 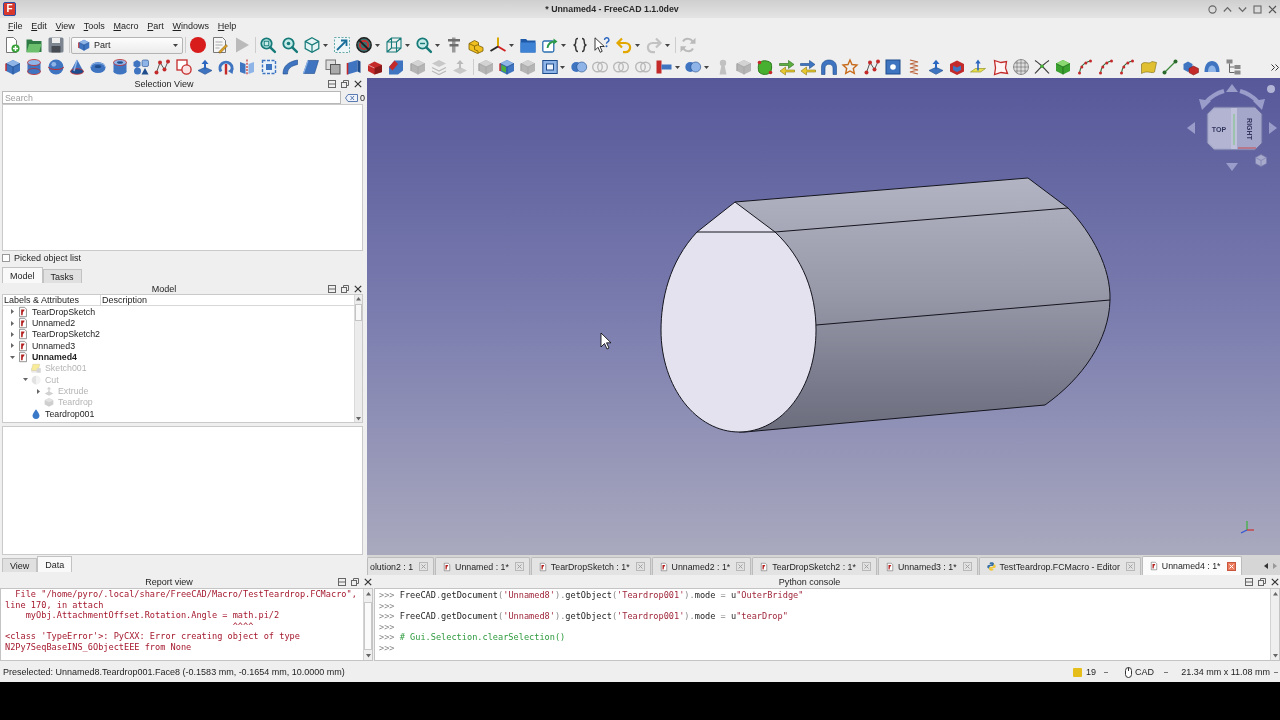 I want to click on cylinder-model, so click(x=885, y=305).